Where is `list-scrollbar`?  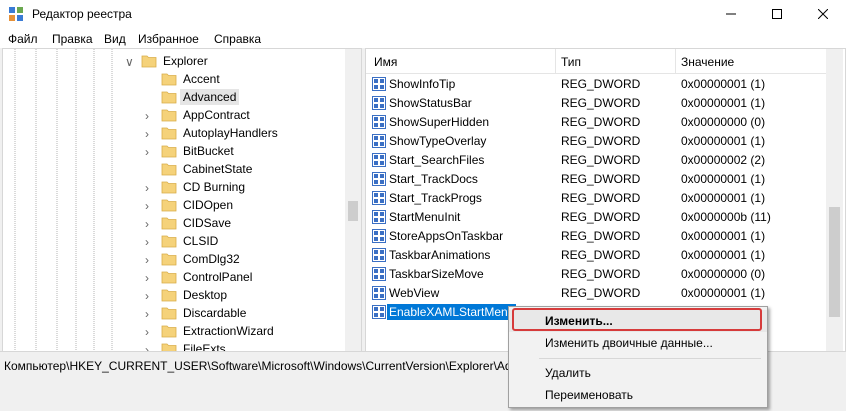
list-scrollbar is located at coordinates (834, 200).